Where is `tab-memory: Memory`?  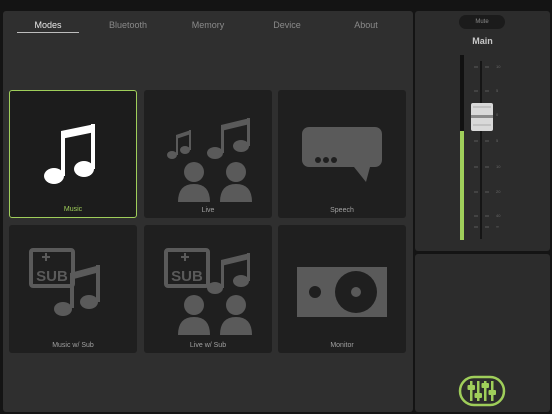
tab-memory: Memory is located at coordinates (208, 25).